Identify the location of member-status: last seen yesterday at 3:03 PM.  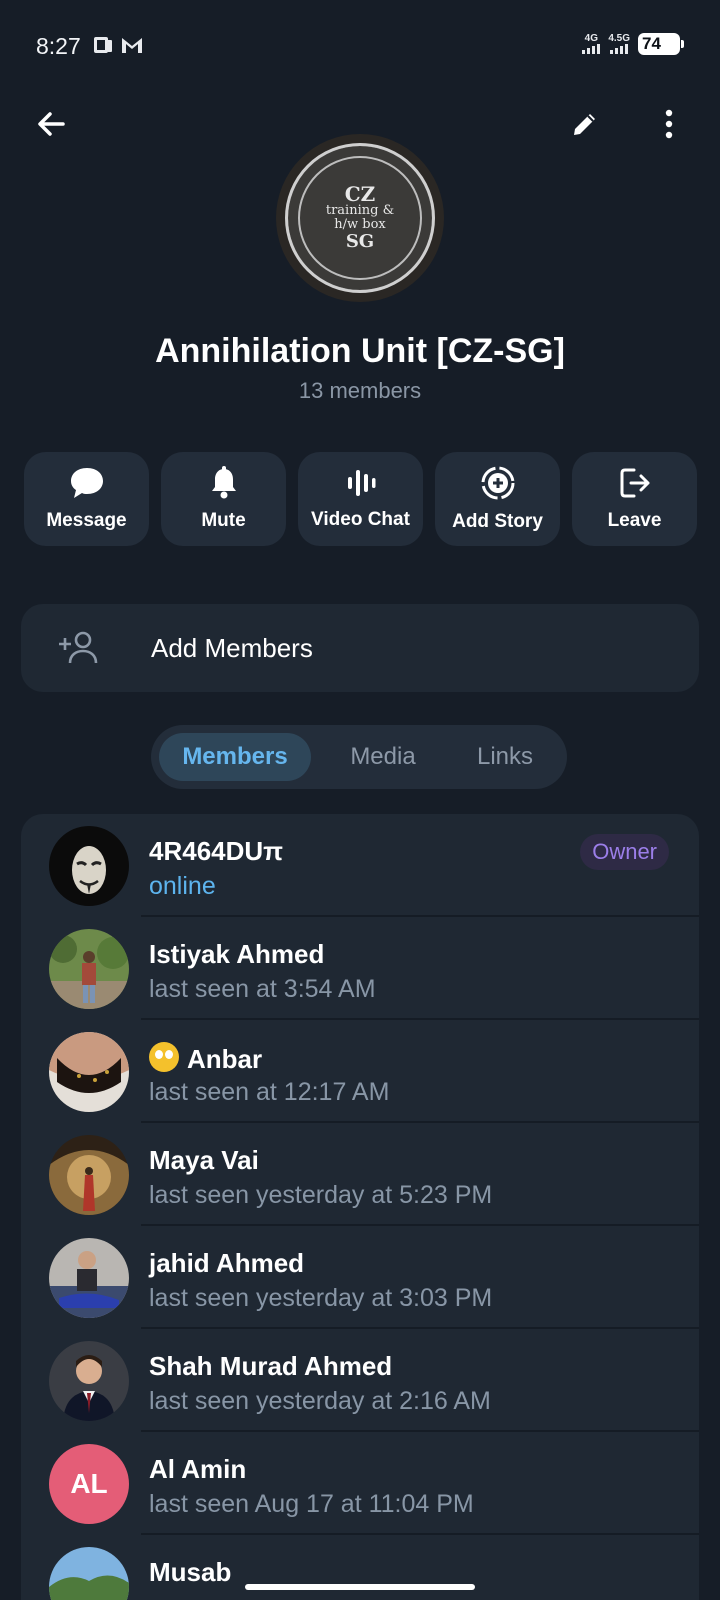
(321, 1298).